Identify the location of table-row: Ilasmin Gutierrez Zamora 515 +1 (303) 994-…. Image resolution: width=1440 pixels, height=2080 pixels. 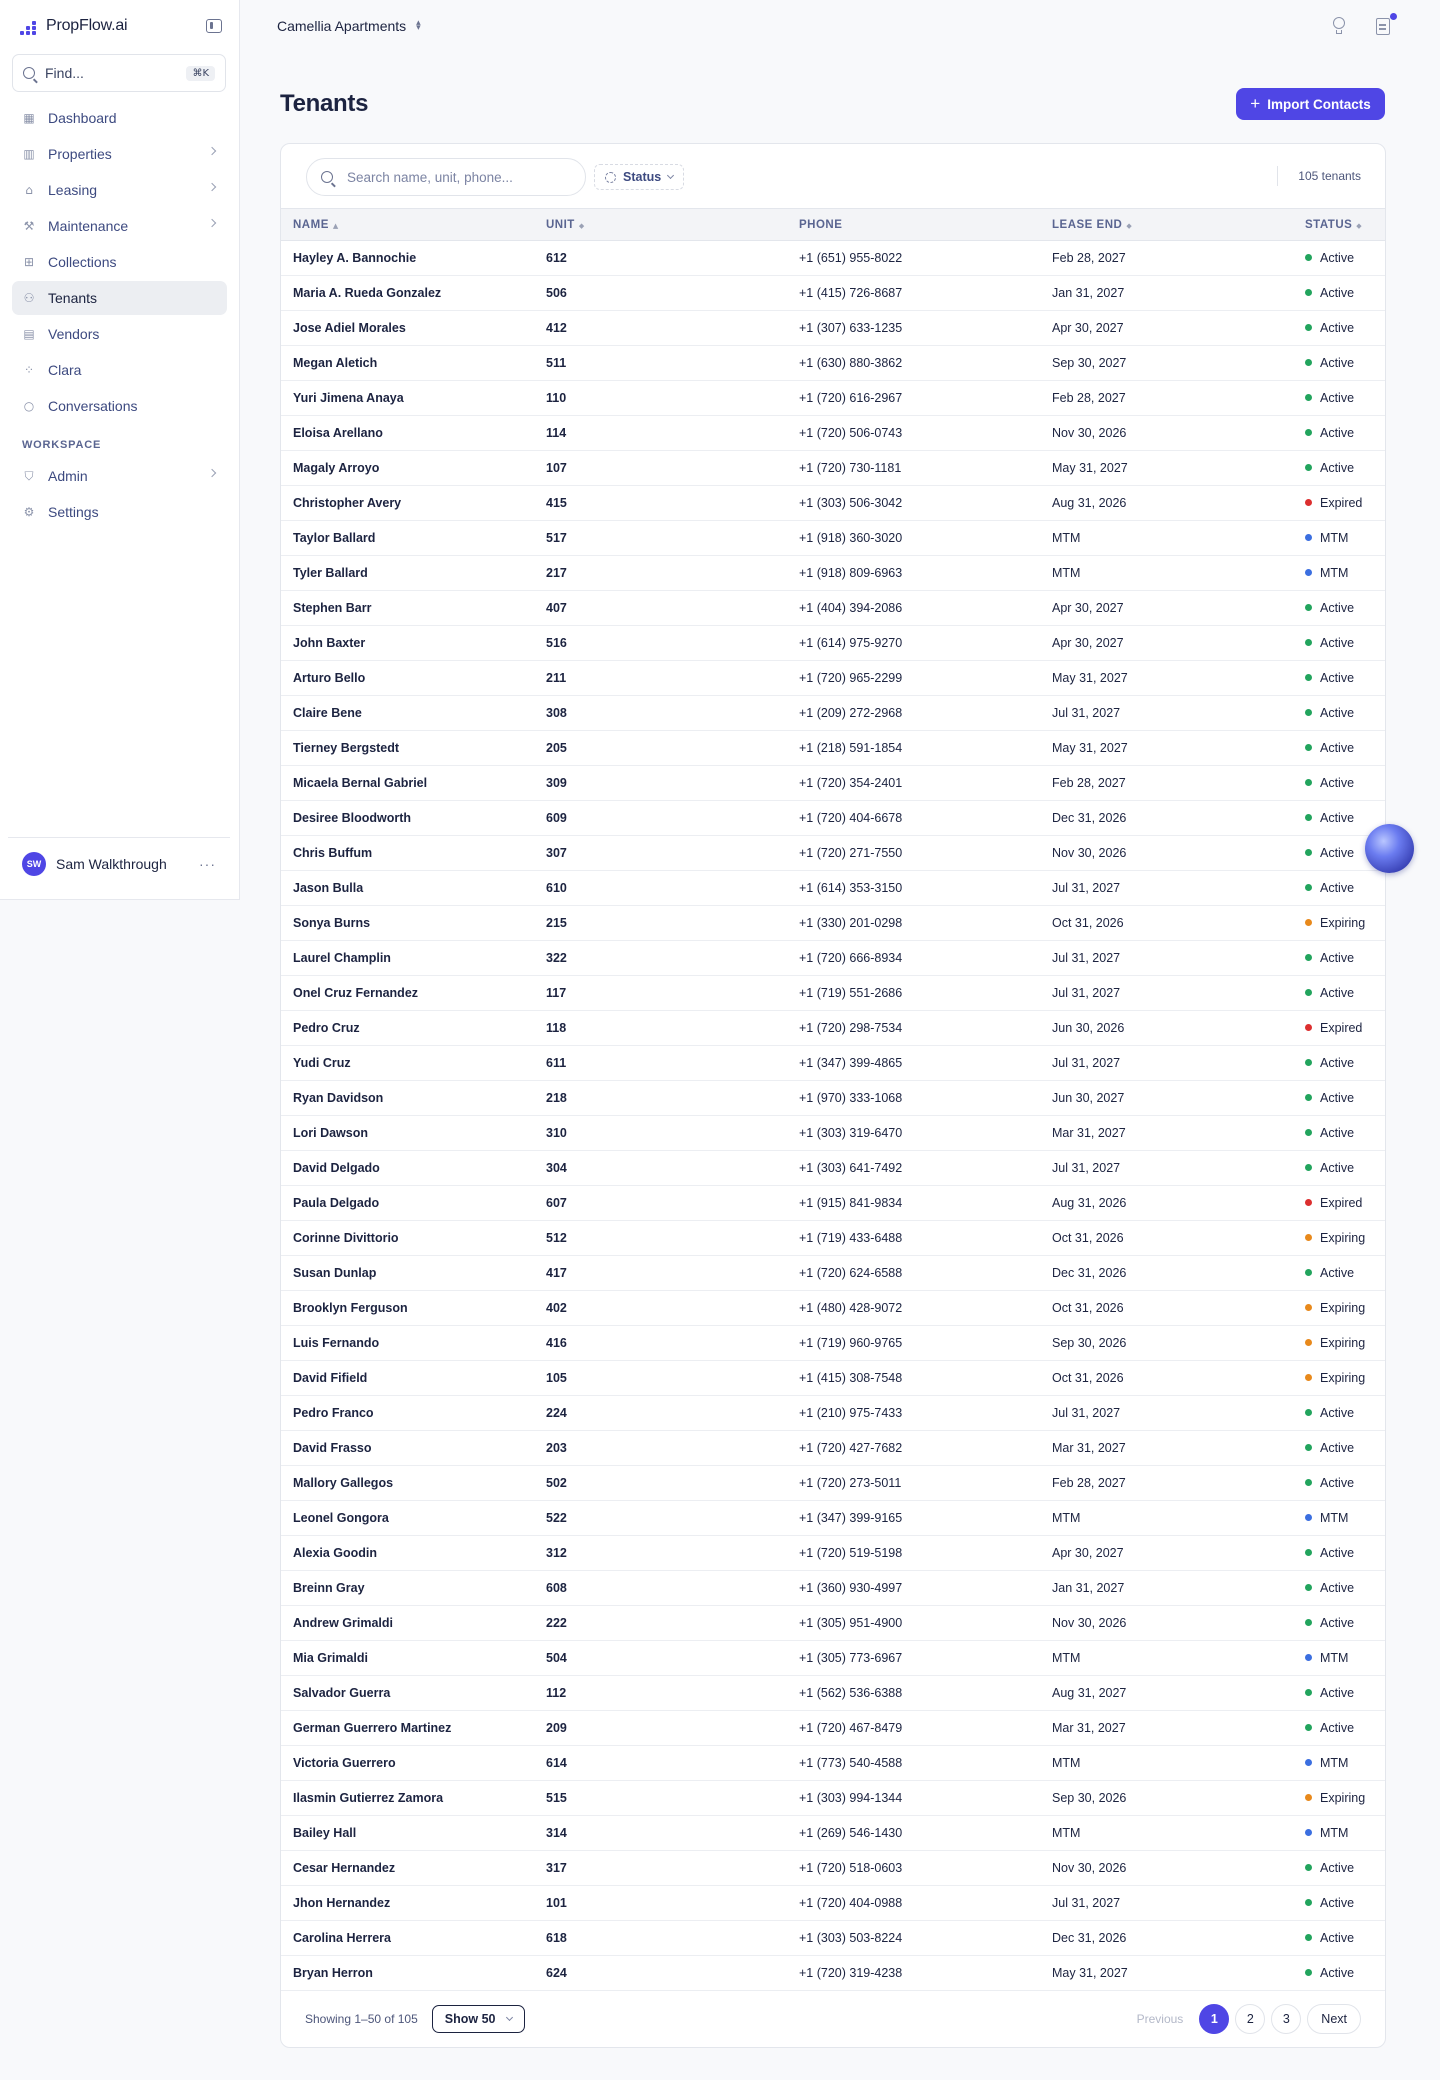
(833, 1798).